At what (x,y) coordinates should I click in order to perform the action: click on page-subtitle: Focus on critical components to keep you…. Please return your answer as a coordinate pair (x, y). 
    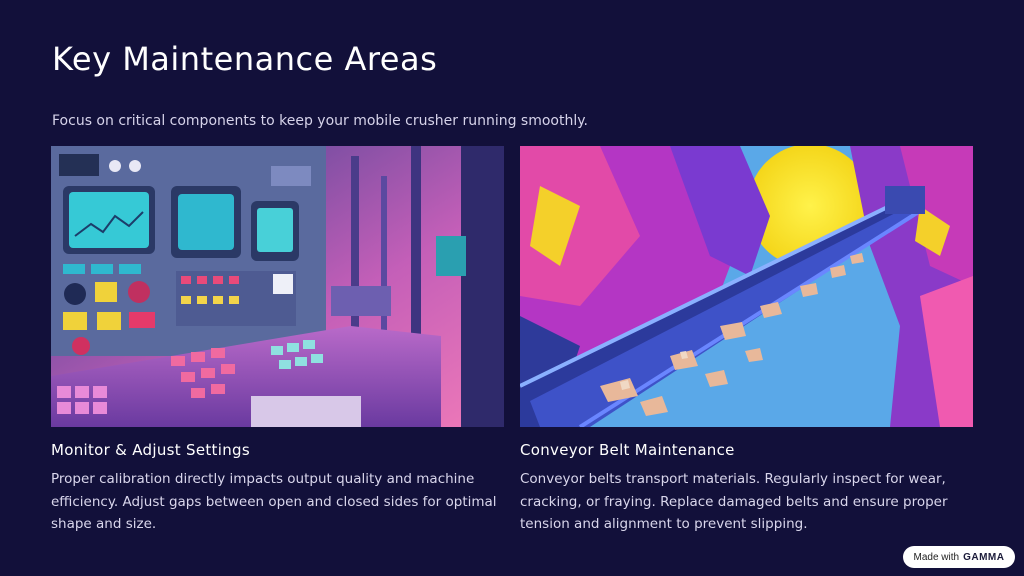
    Looking at the image, I should click on (320, 121).